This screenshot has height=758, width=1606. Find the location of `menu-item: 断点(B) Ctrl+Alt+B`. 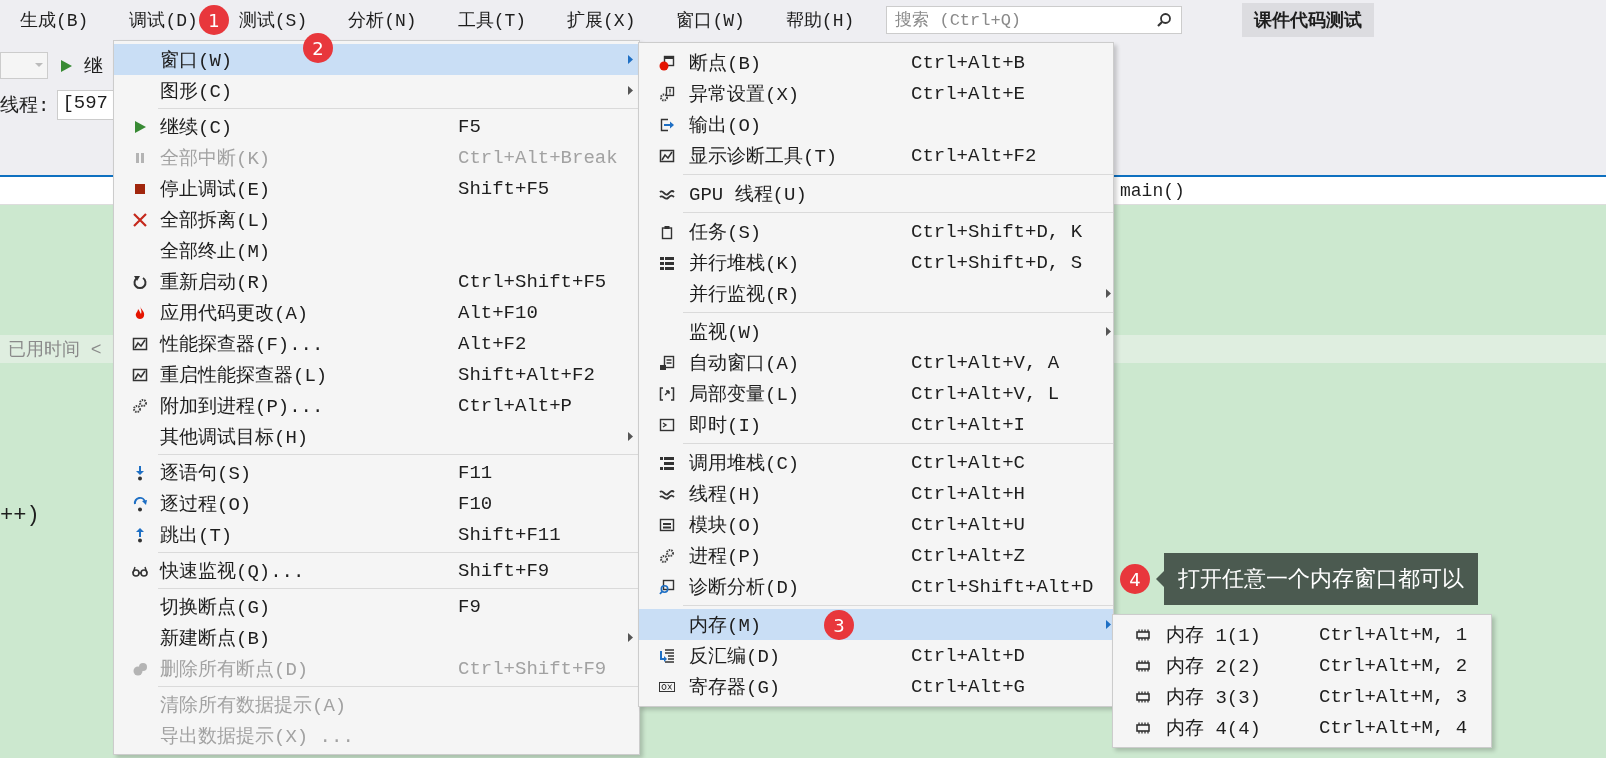

menu-item: 断点(B) Ctrl+Alt+B is located at coordinates (876, 62).